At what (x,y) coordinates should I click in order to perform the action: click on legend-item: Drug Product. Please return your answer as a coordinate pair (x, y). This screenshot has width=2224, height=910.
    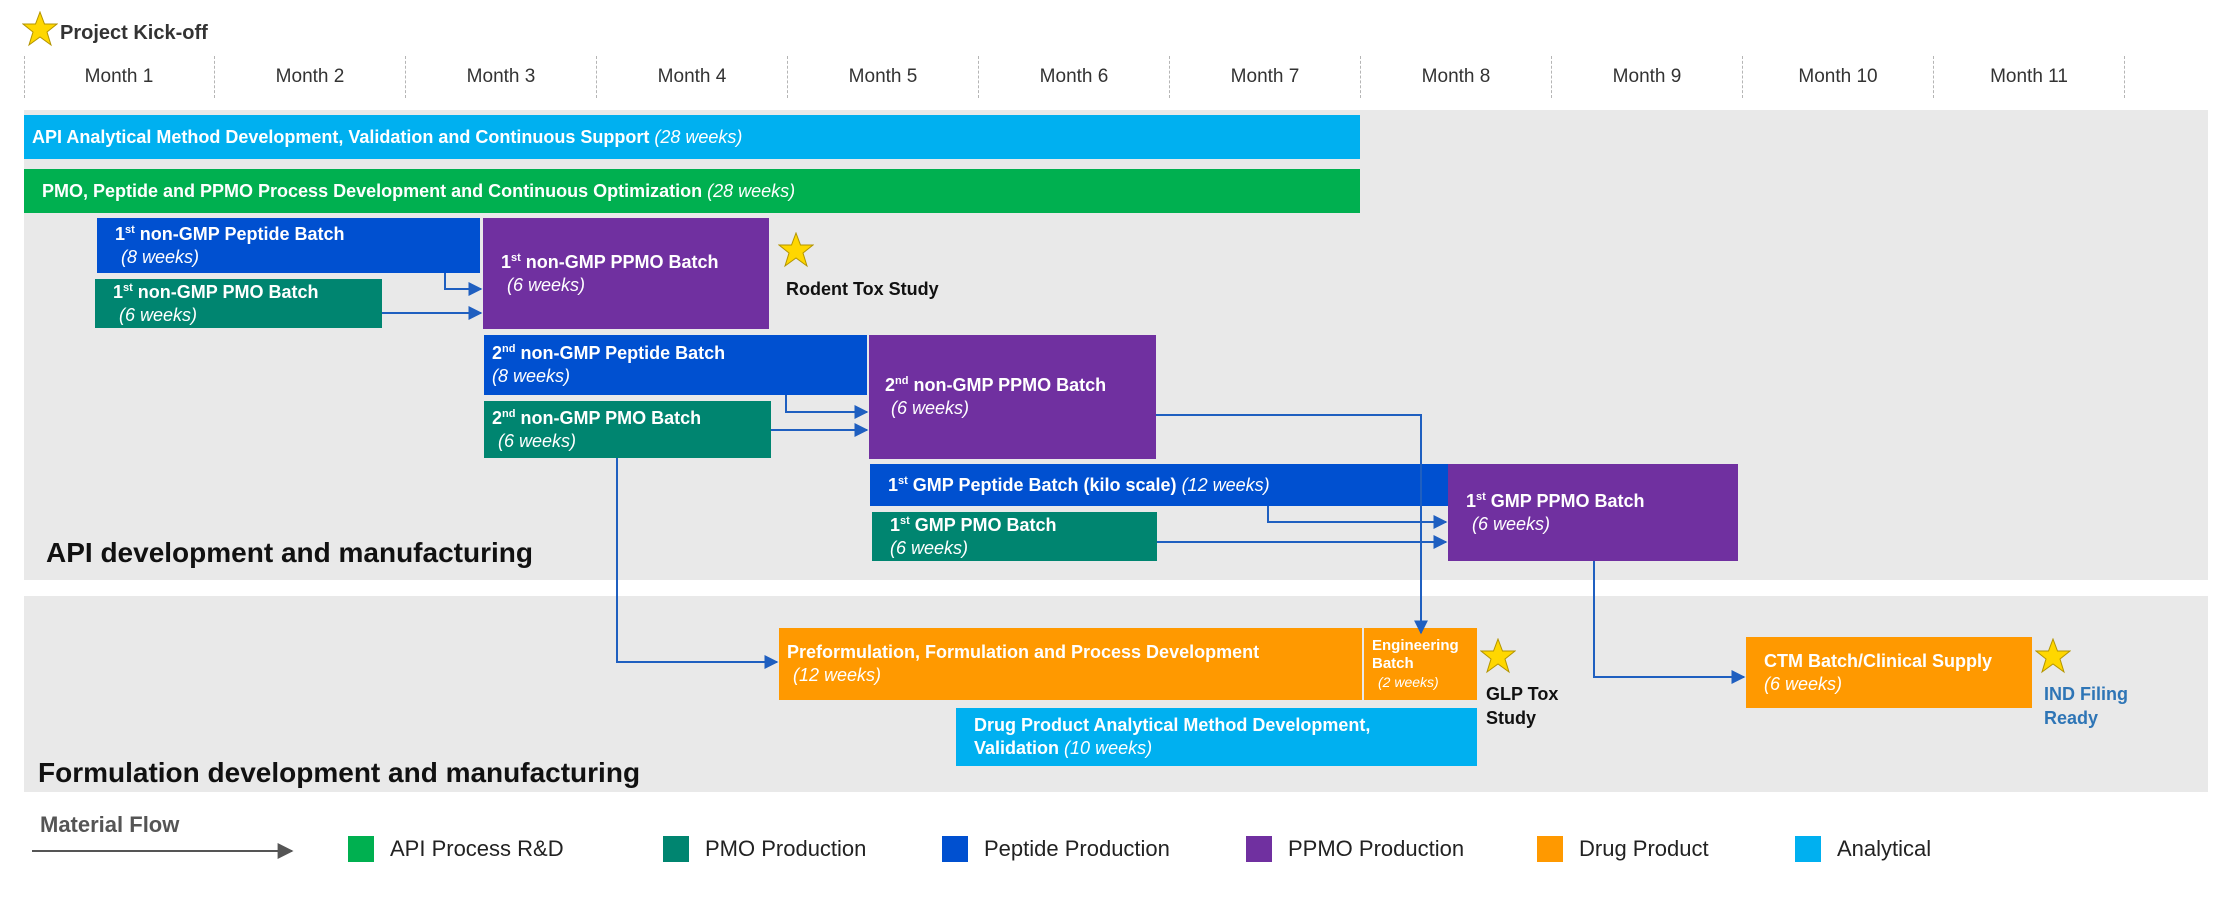
    Looking at the image, I should click on (1623, 849).